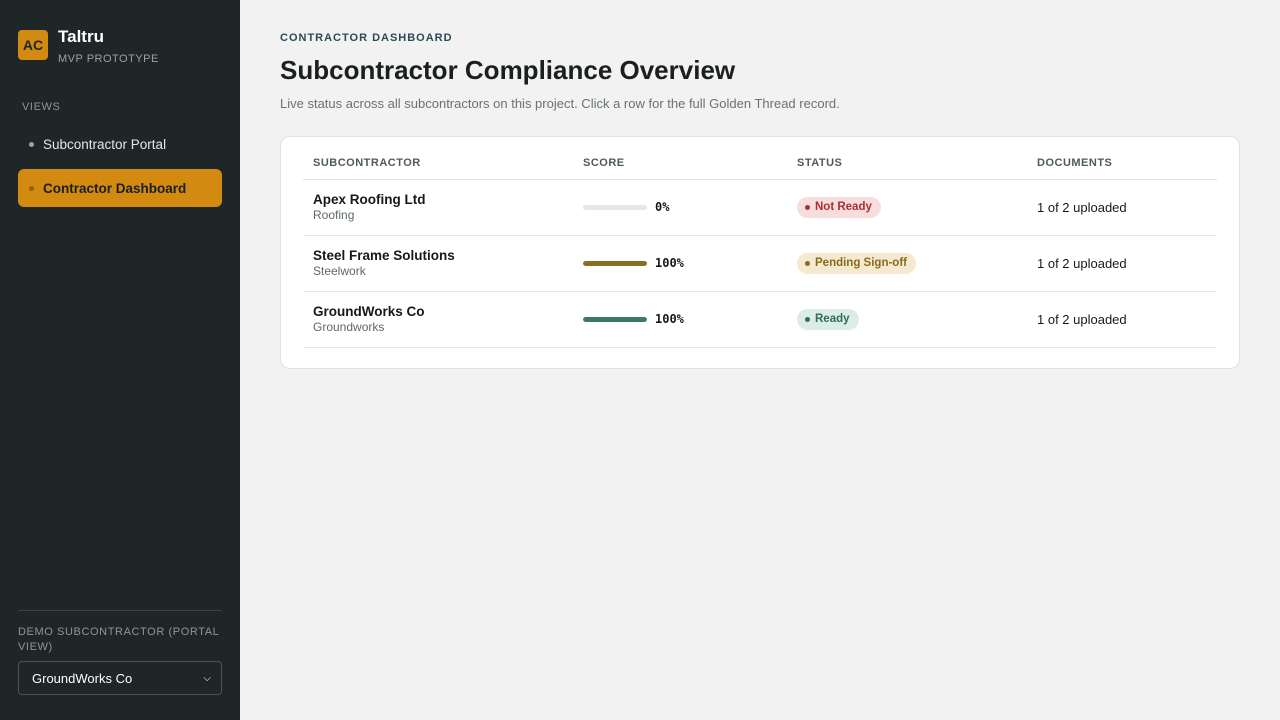 This screenshot has width=1280, height=720. I want to click on status-cell: Pending Sign-off, so click(907, 263).